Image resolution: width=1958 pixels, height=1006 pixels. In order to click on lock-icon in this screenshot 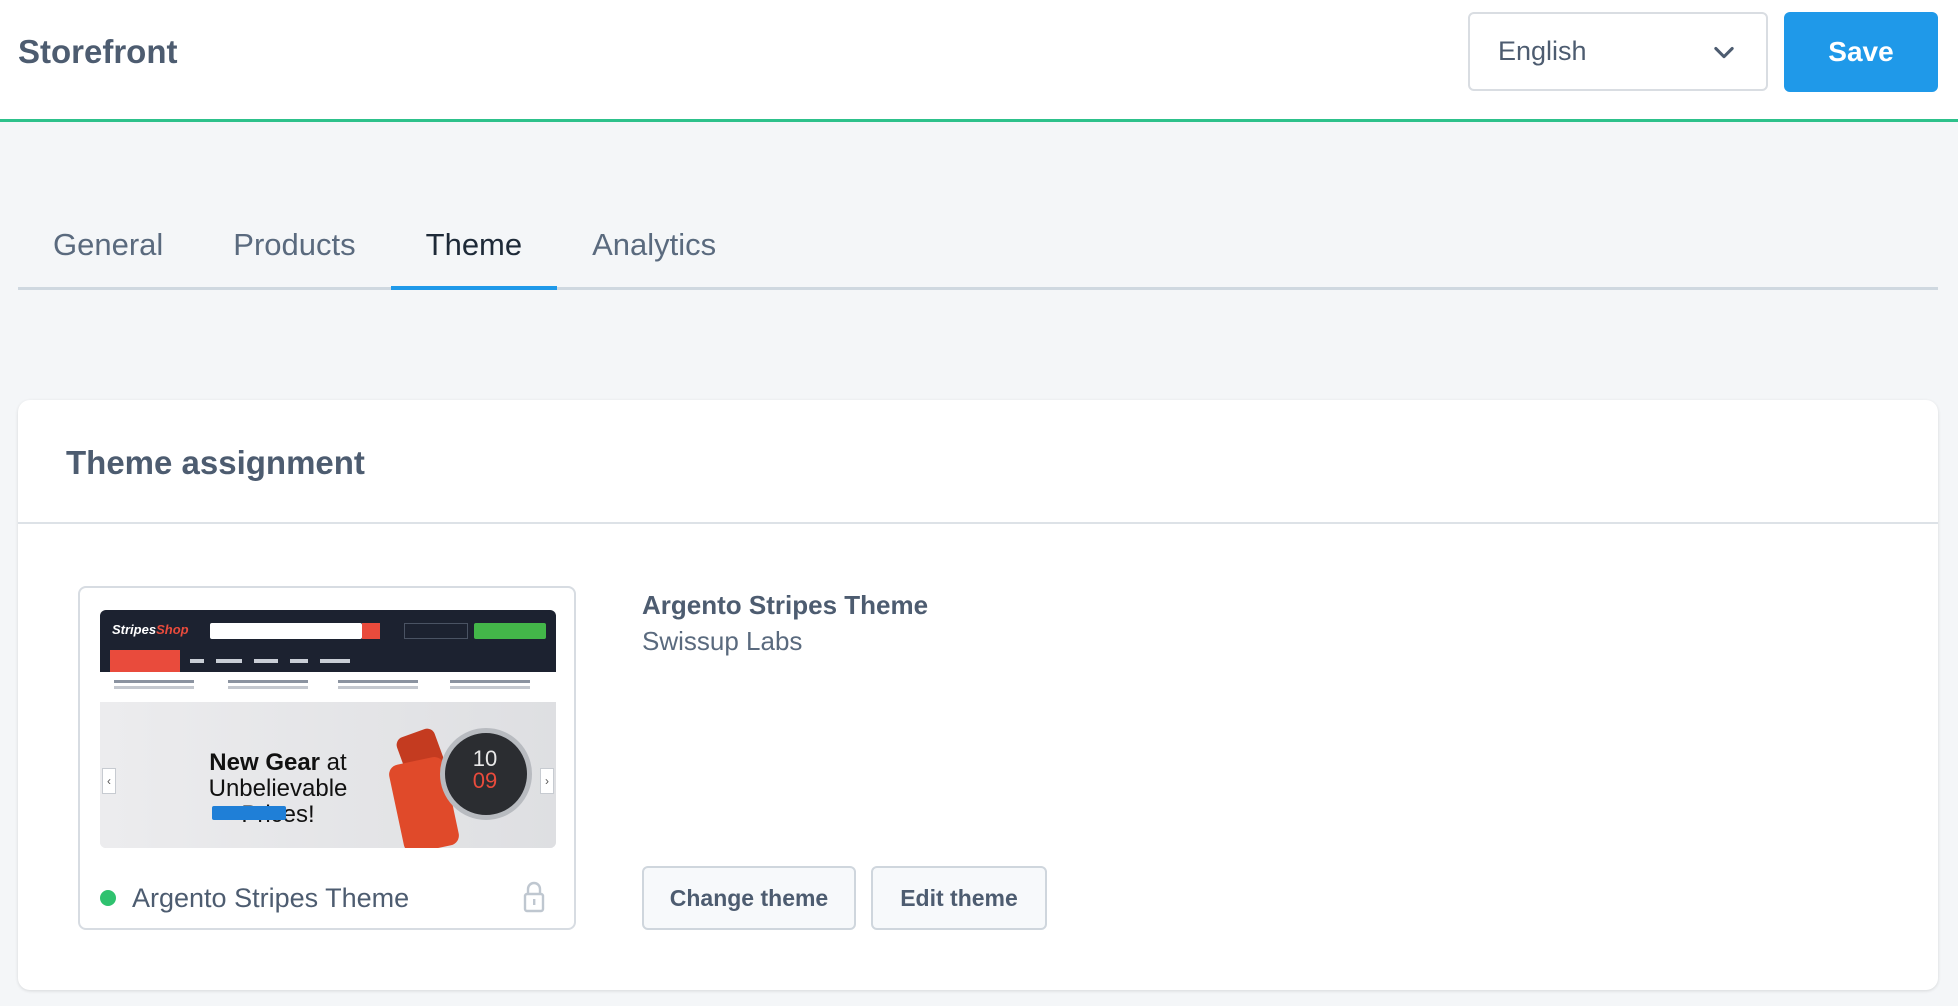, I will do `click(534, 897)`.